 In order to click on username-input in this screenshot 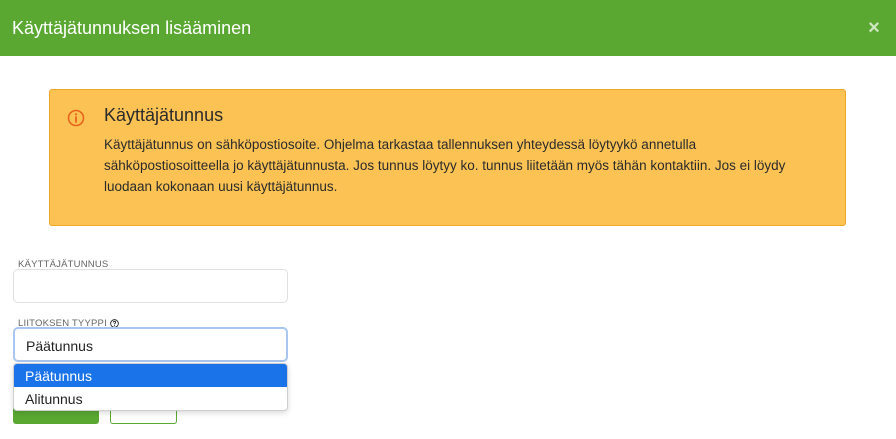, I will do `click(150, 286)`.